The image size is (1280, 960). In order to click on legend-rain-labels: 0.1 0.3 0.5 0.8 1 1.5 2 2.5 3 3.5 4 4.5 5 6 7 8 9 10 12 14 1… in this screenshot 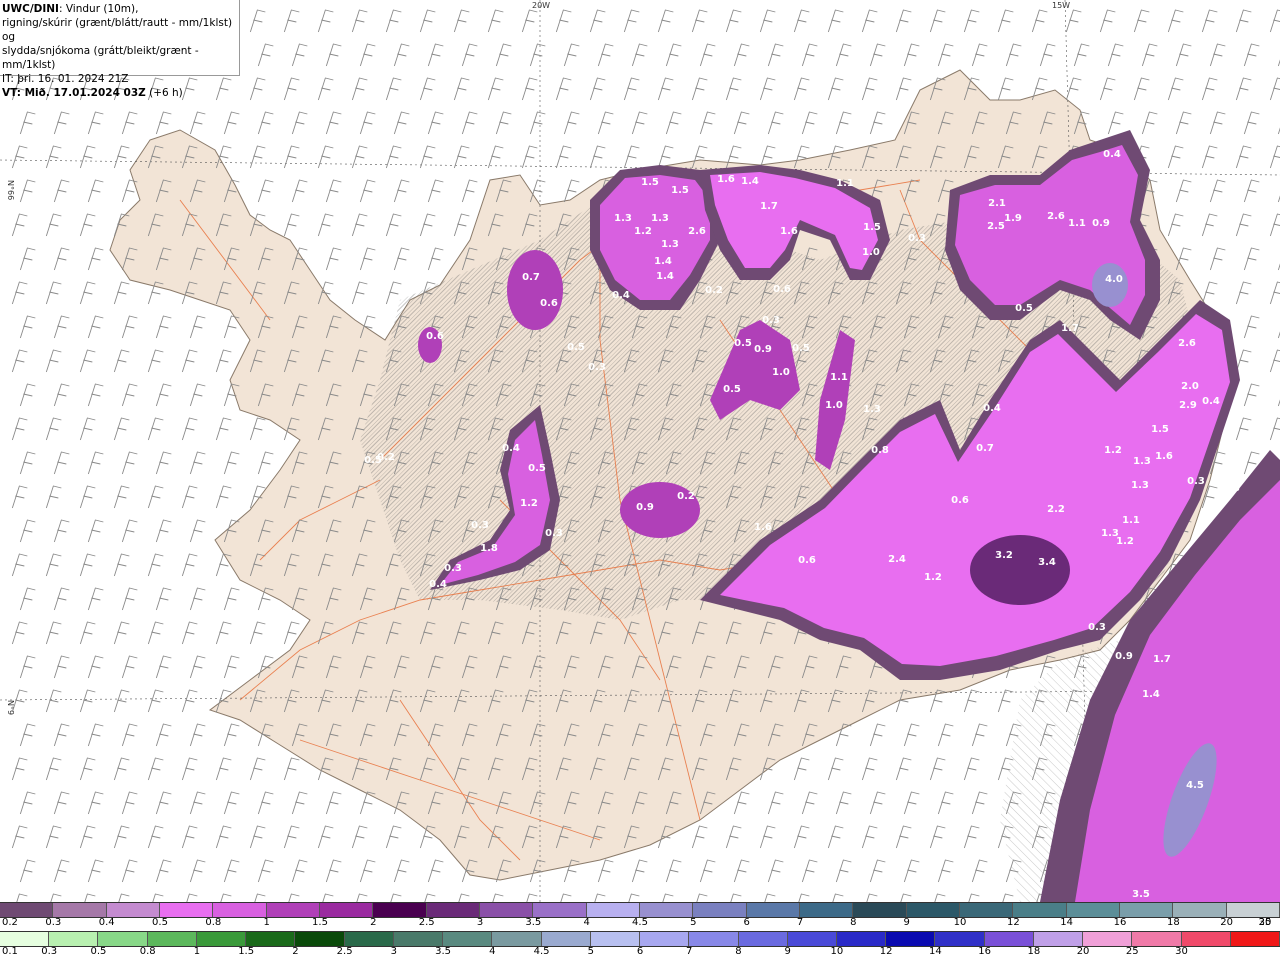, I will do `click(640, 952)`.